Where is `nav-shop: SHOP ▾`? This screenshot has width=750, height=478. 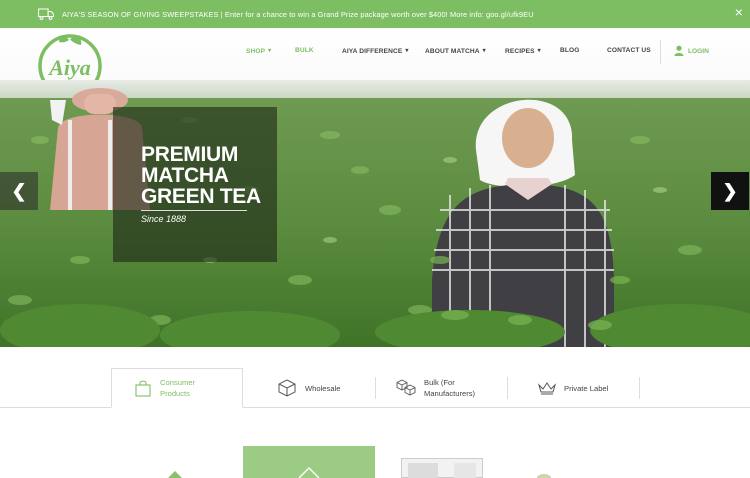
nav-shop: SHOP ▾ is located at coordinates (258, 51).